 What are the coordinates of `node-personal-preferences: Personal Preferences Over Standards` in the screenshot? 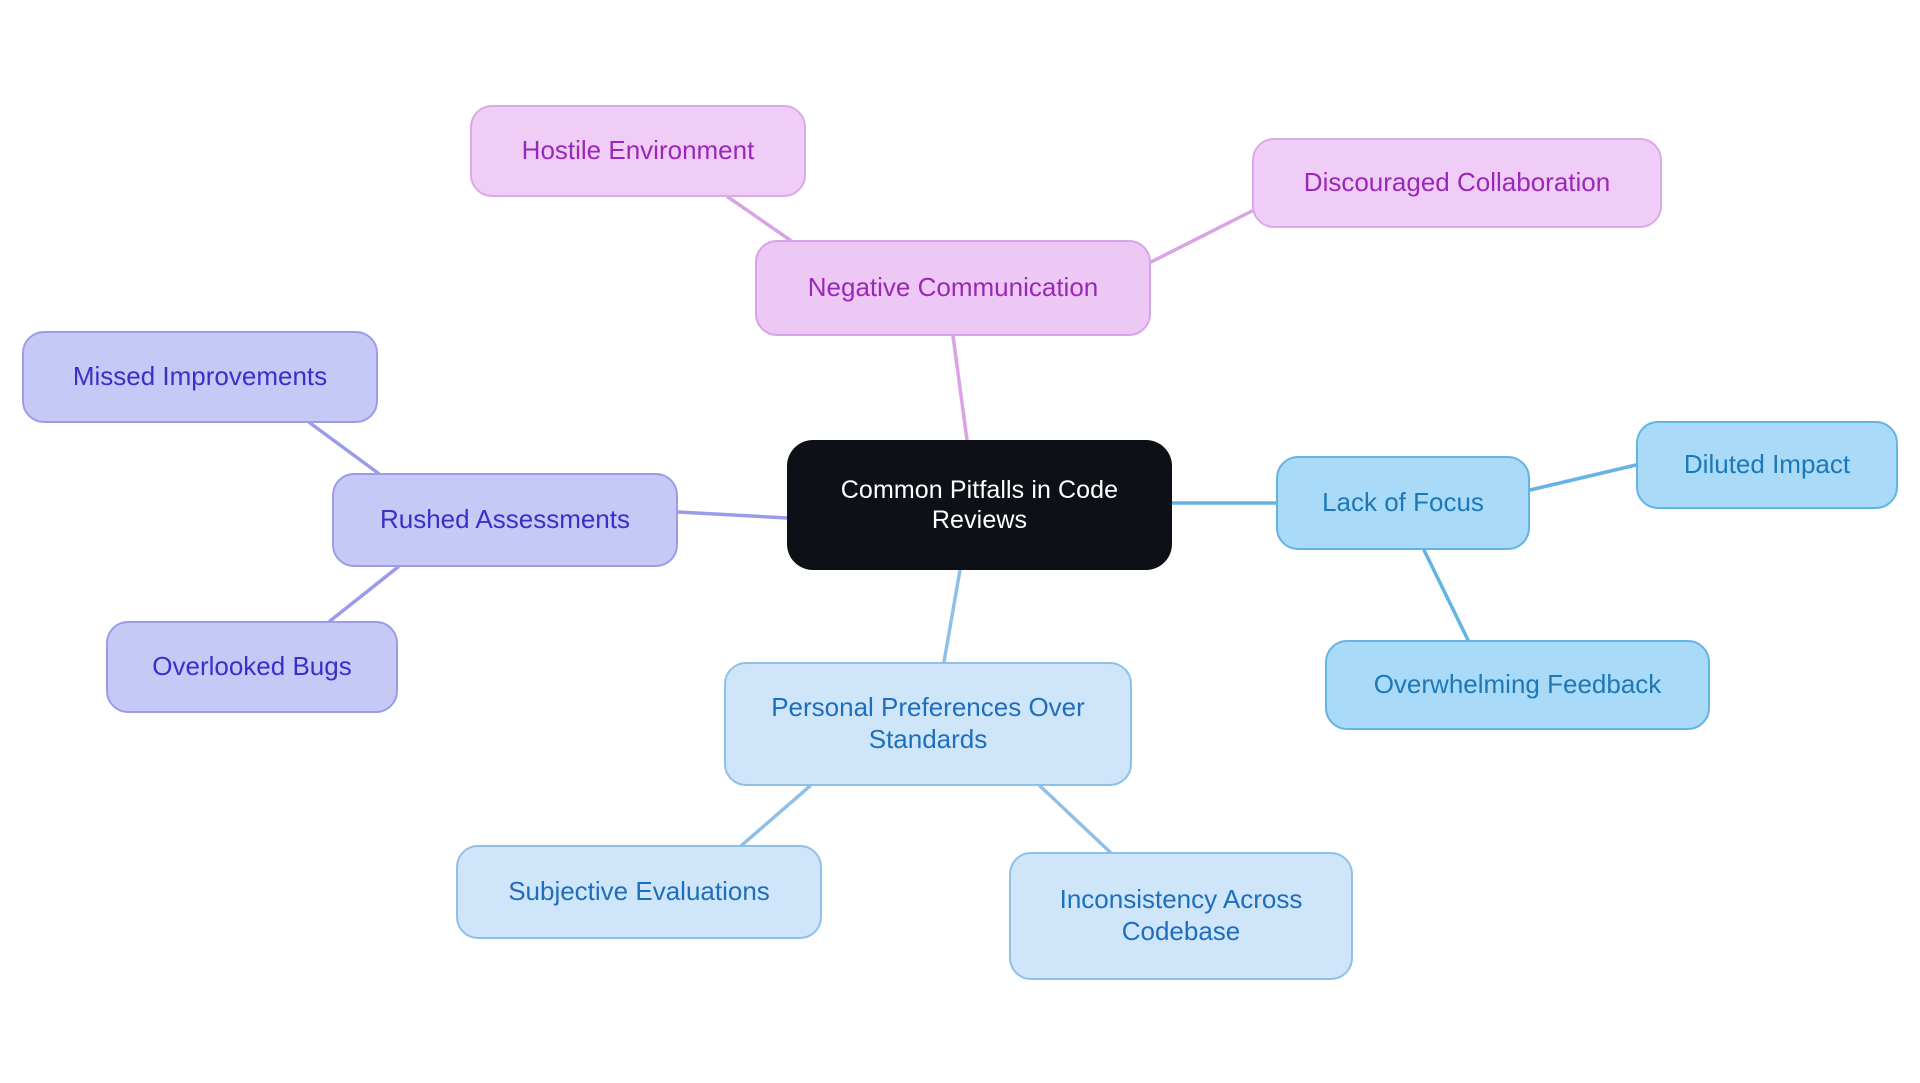 It's located at (928, 724).